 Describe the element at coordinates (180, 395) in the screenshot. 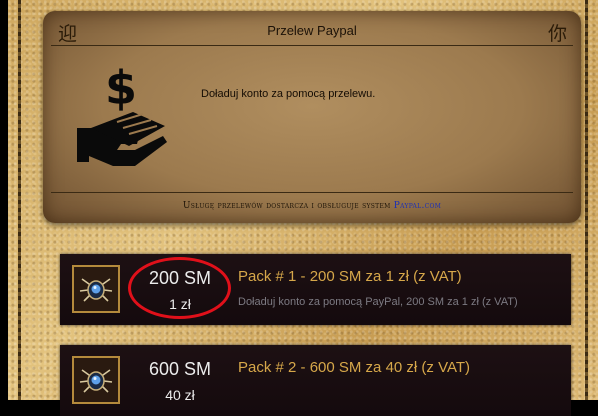

I see `pack-price: 40 zł` at that location.